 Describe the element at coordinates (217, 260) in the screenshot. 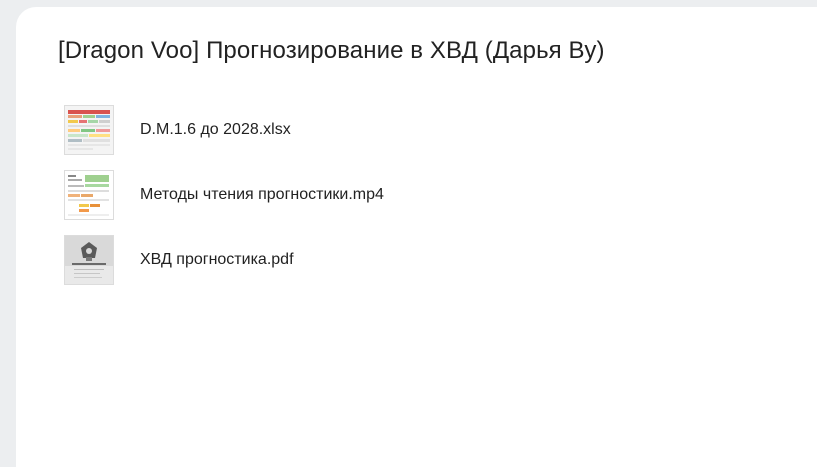

I see `file-name: ХВД прогностика.pdf` at that location.